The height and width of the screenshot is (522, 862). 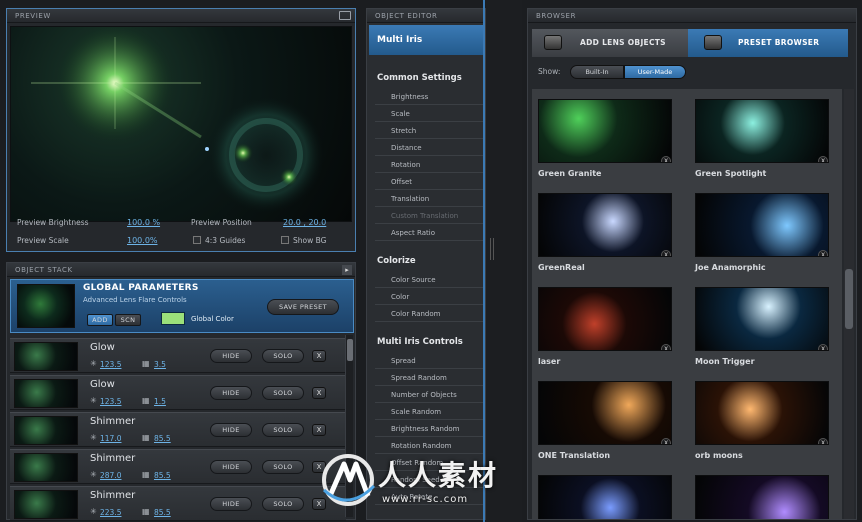 What do you see at coordinates (347, 270) in the screenshot?
I see `expand-arrow-icon: ▸` at bounding box center [347, 270].